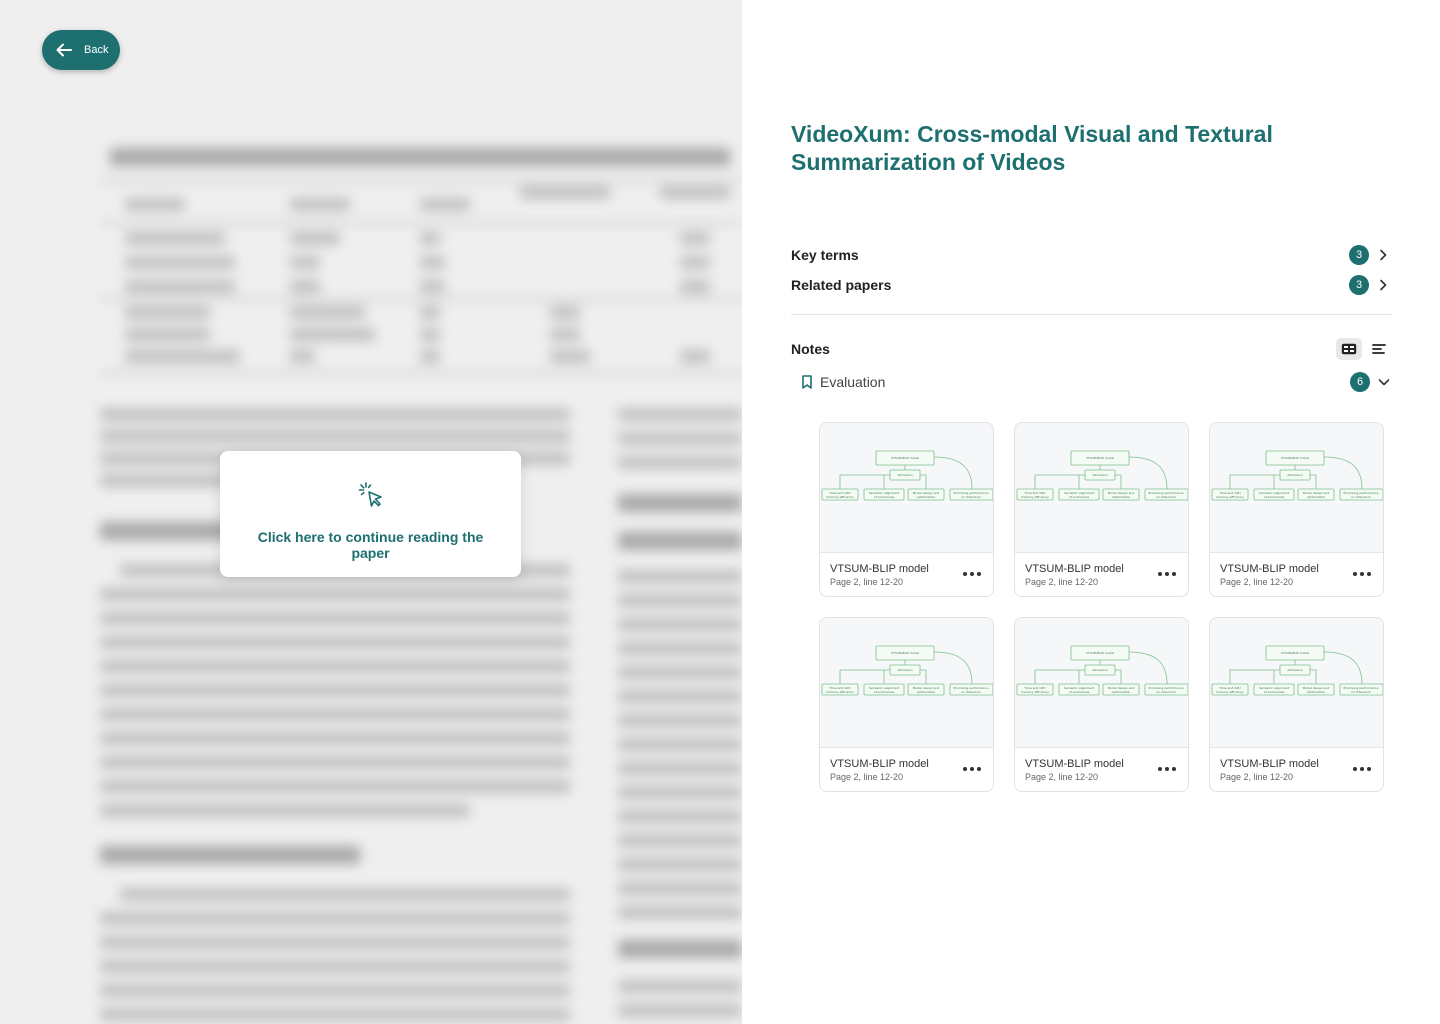  Describe the element at coordinates (807, 382) in the screenshot. I see `bookmark-icon` at that location.